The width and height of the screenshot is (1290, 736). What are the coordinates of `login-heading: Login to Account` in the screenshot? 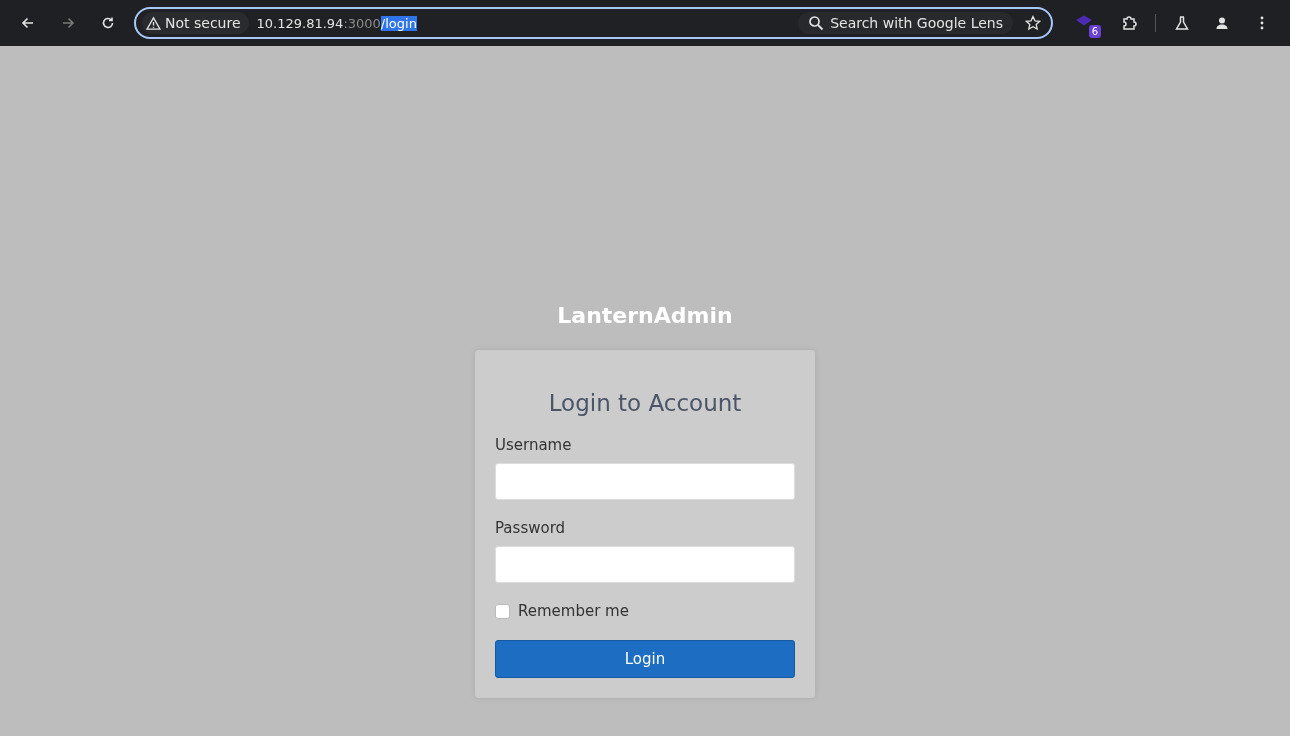 It's located at (645, 403).